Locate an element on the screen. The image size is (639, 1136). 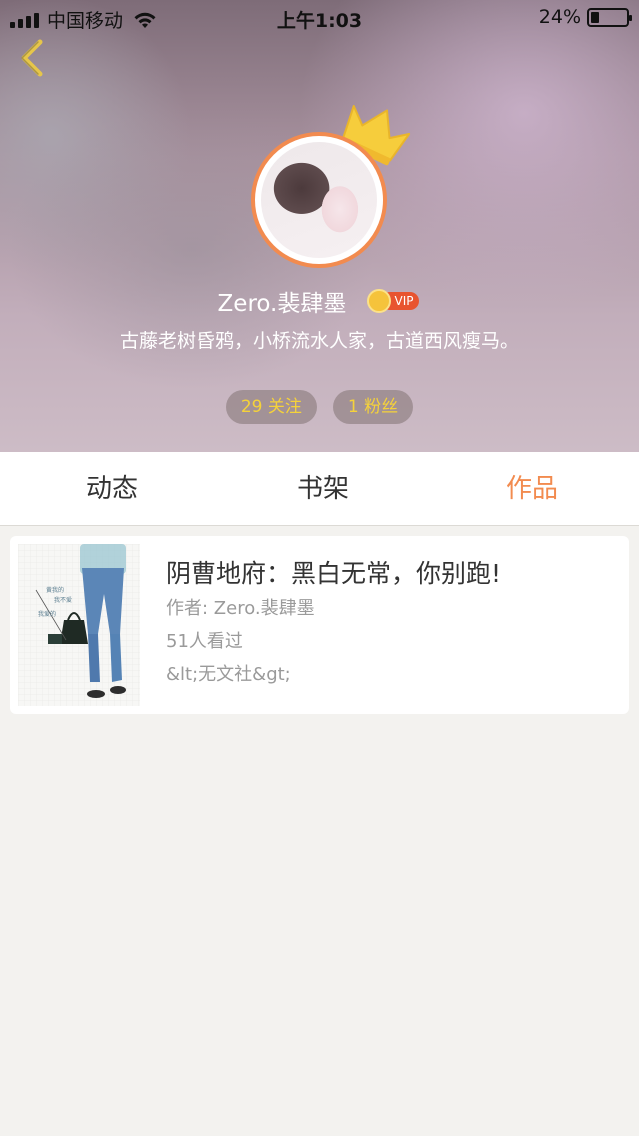
tab-activity: 动态 is located at coordinates (112, 489).